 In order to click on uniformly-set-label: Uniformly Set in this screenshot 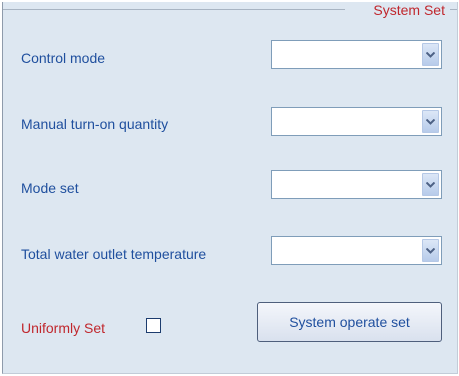, I will do `click(63, 328)`.